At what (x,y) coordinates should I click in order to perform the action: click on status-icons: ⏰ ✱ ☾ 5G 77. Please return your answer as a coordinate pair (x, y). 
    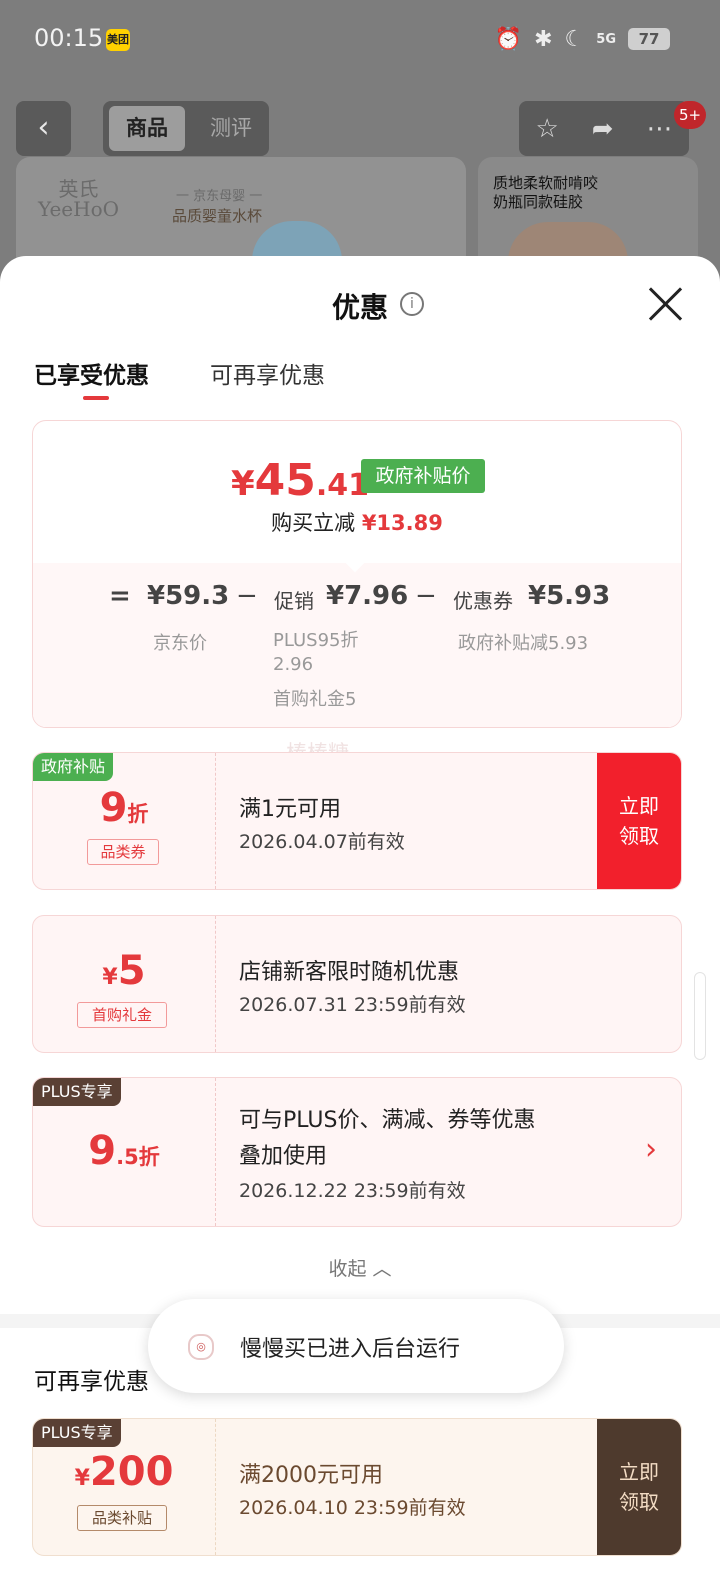
    Looking at the image, I should click on (582, 39).